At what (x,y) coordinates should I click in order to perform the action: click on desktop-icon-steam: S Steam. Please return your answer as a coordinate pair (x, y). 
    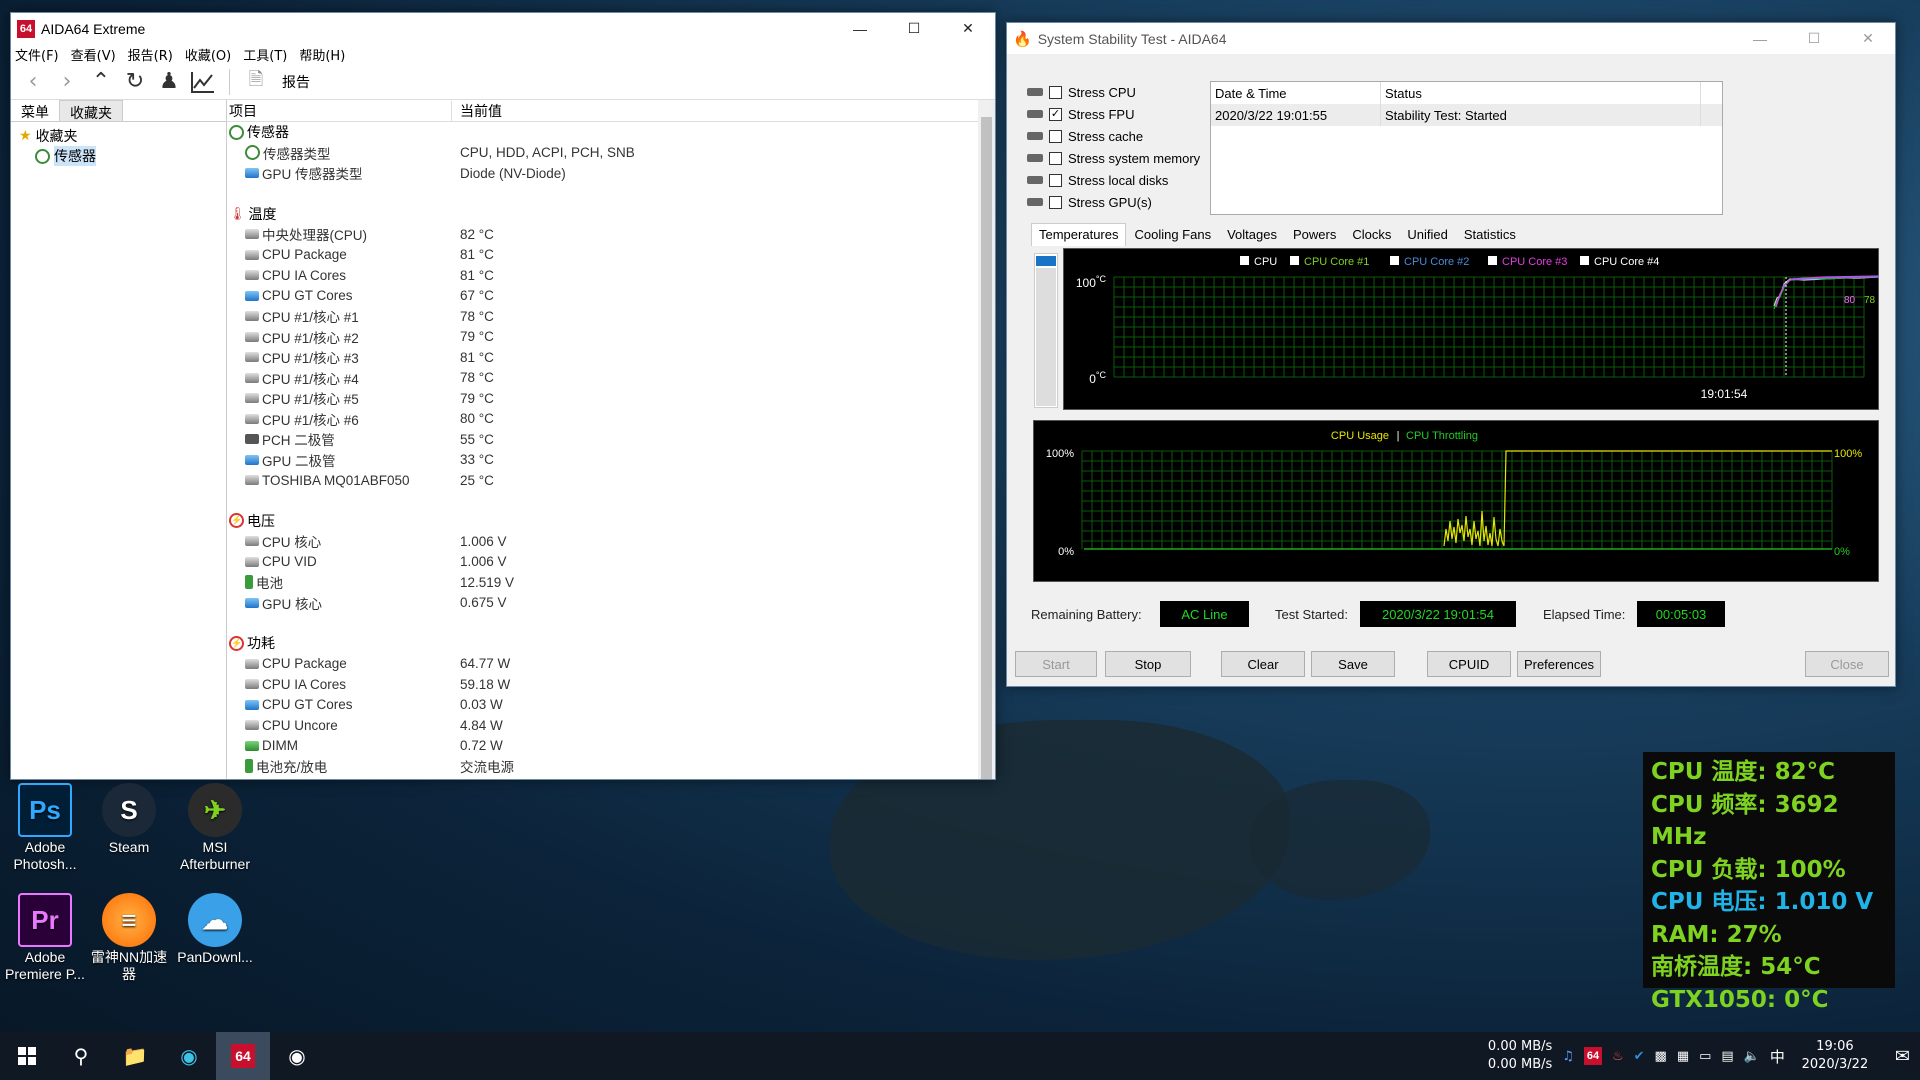
    Looking at the image, I should click on (129, 819).